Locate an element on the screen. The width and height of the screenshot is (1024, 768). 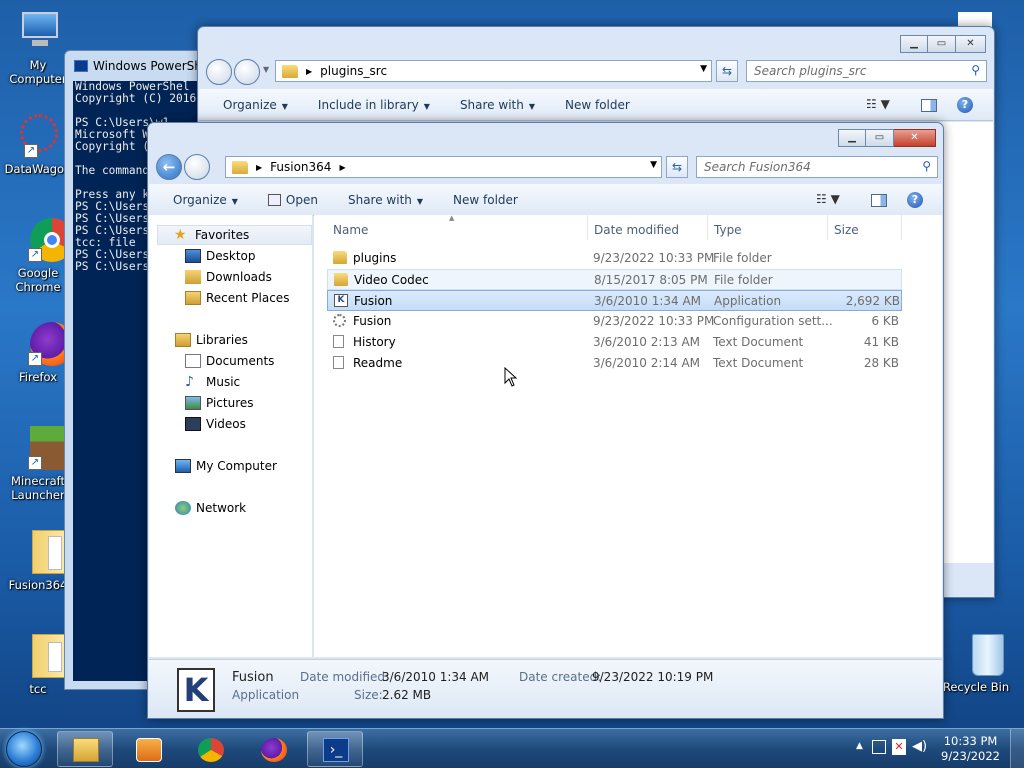
nav-network: Network is located at coordinates (210, 508).